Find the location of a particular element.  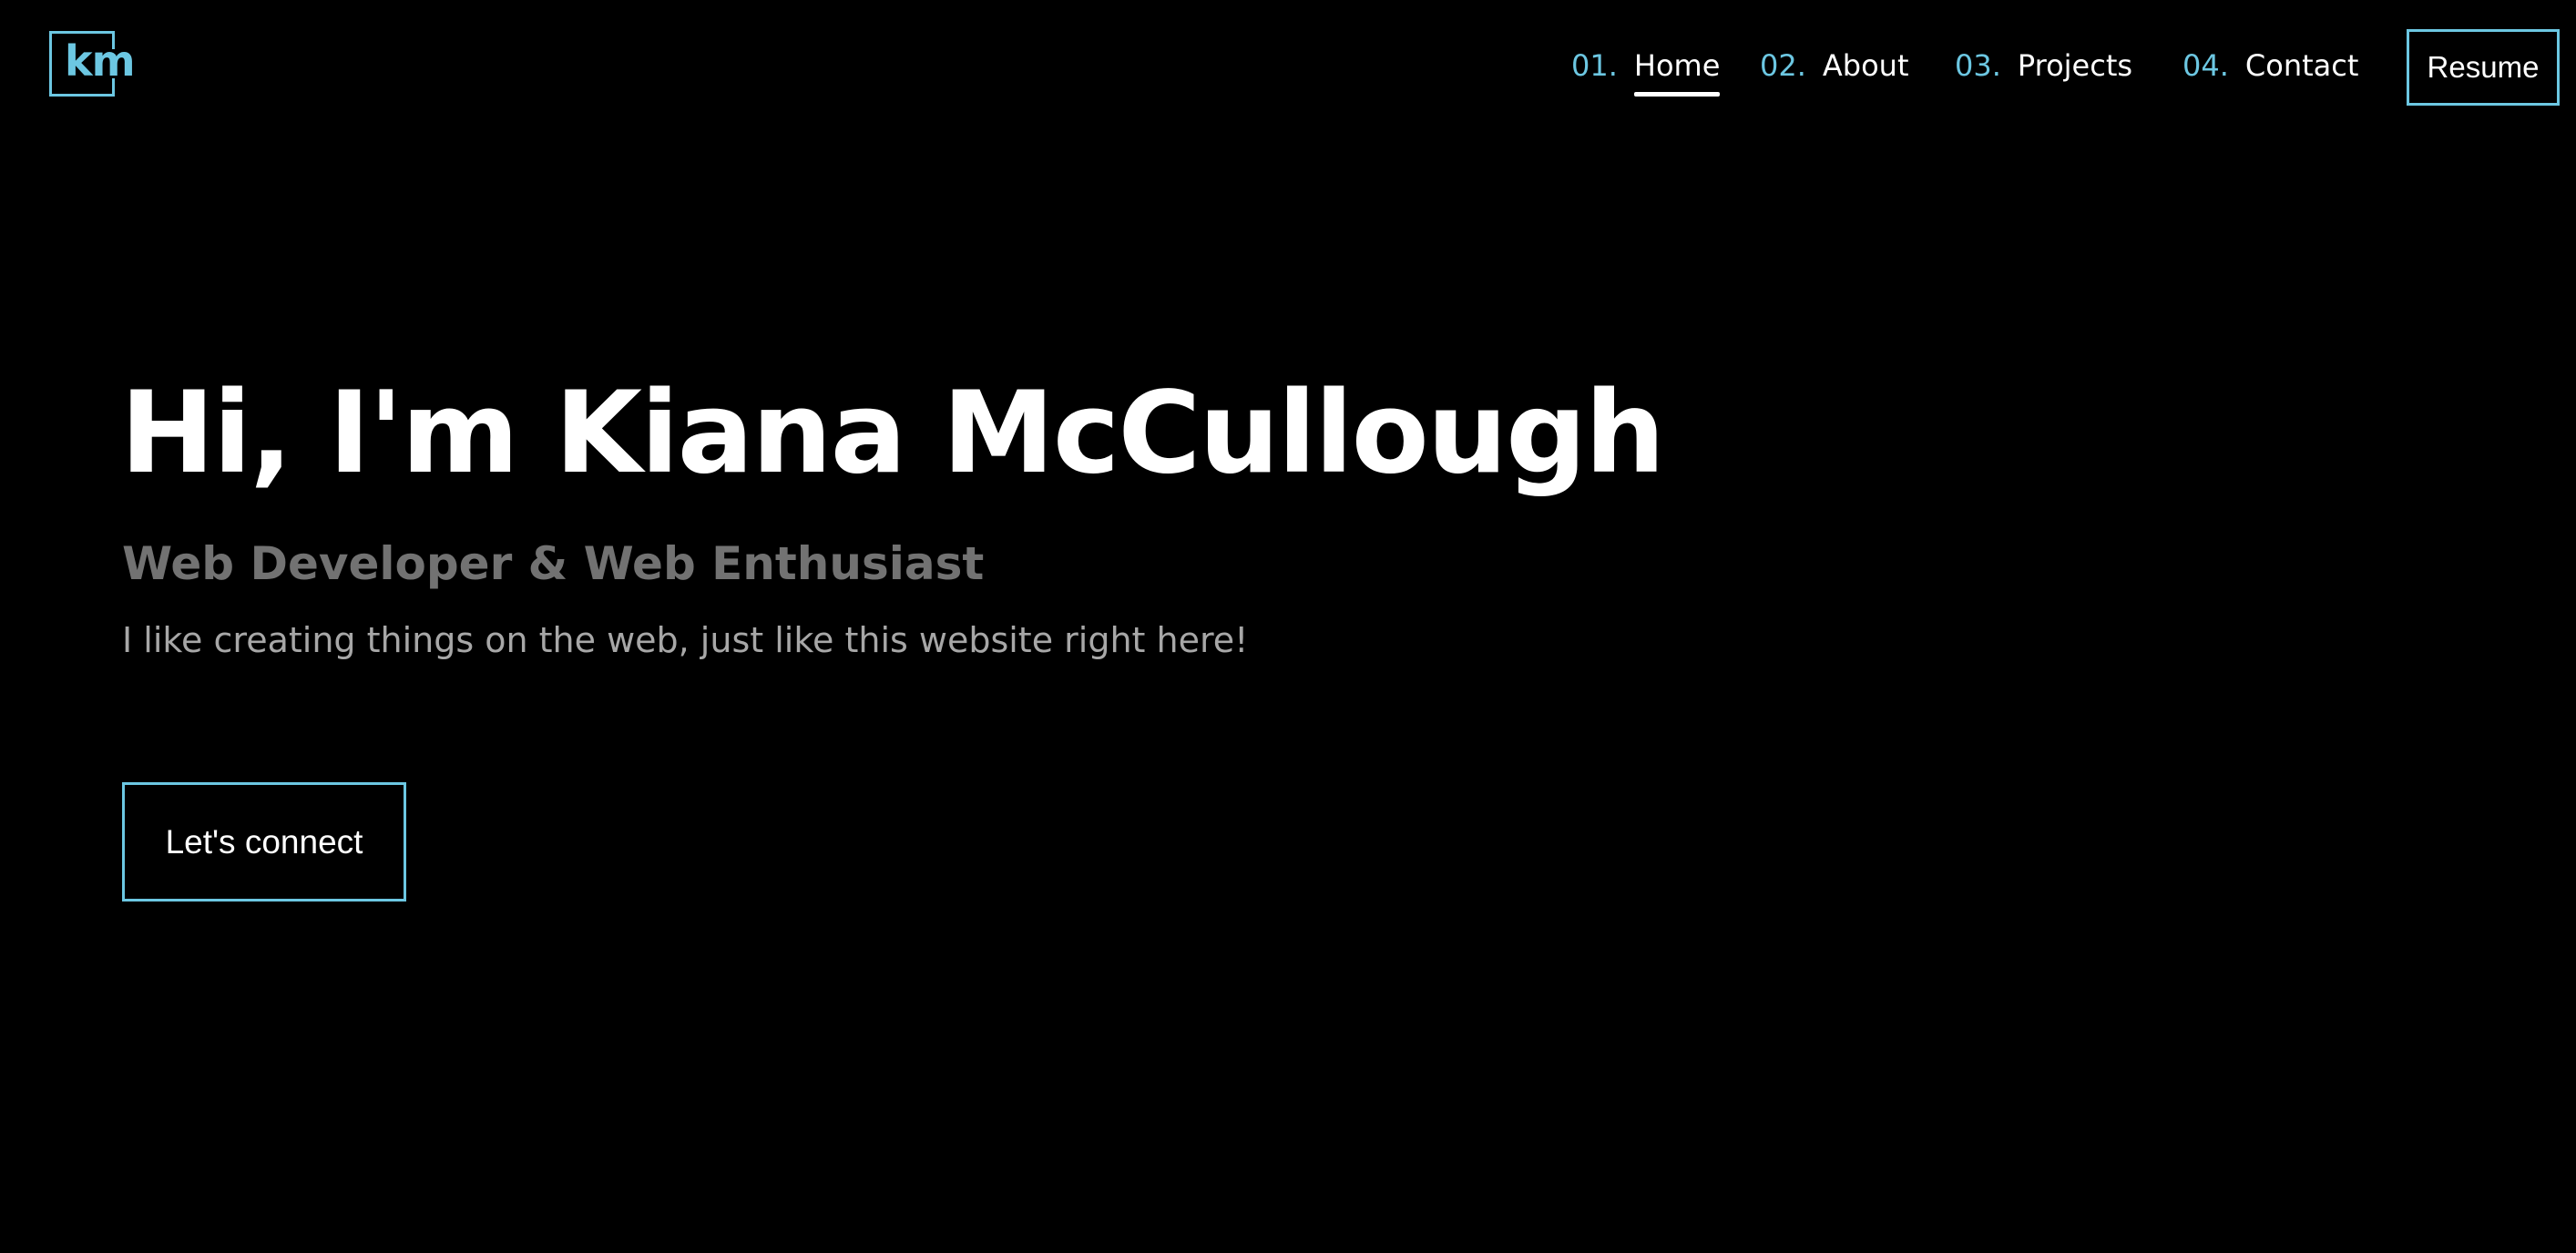

logo-text: km is located at coordinates (100, 61).